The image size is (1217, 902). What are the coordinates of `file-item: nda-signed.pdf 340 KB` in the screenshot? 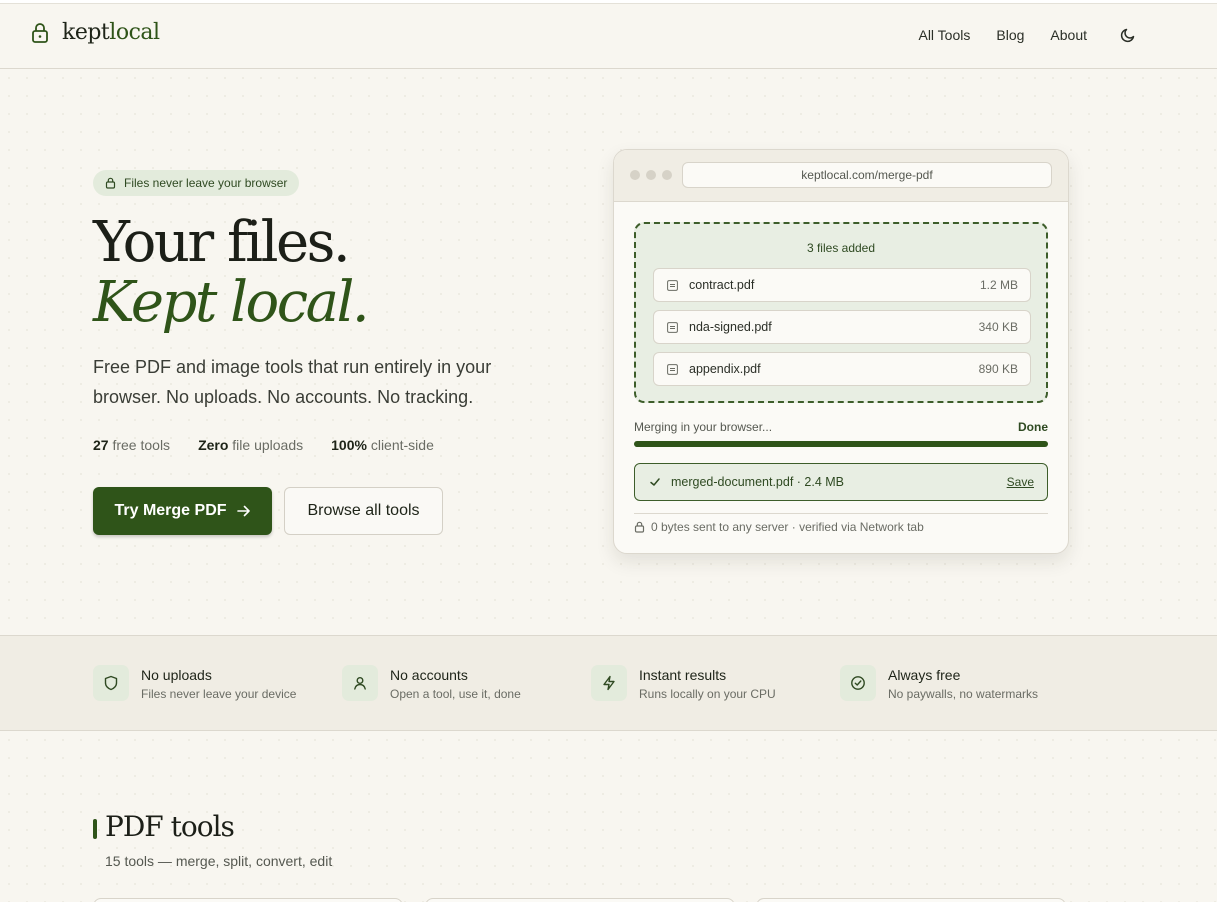 It's located at (842, 327).